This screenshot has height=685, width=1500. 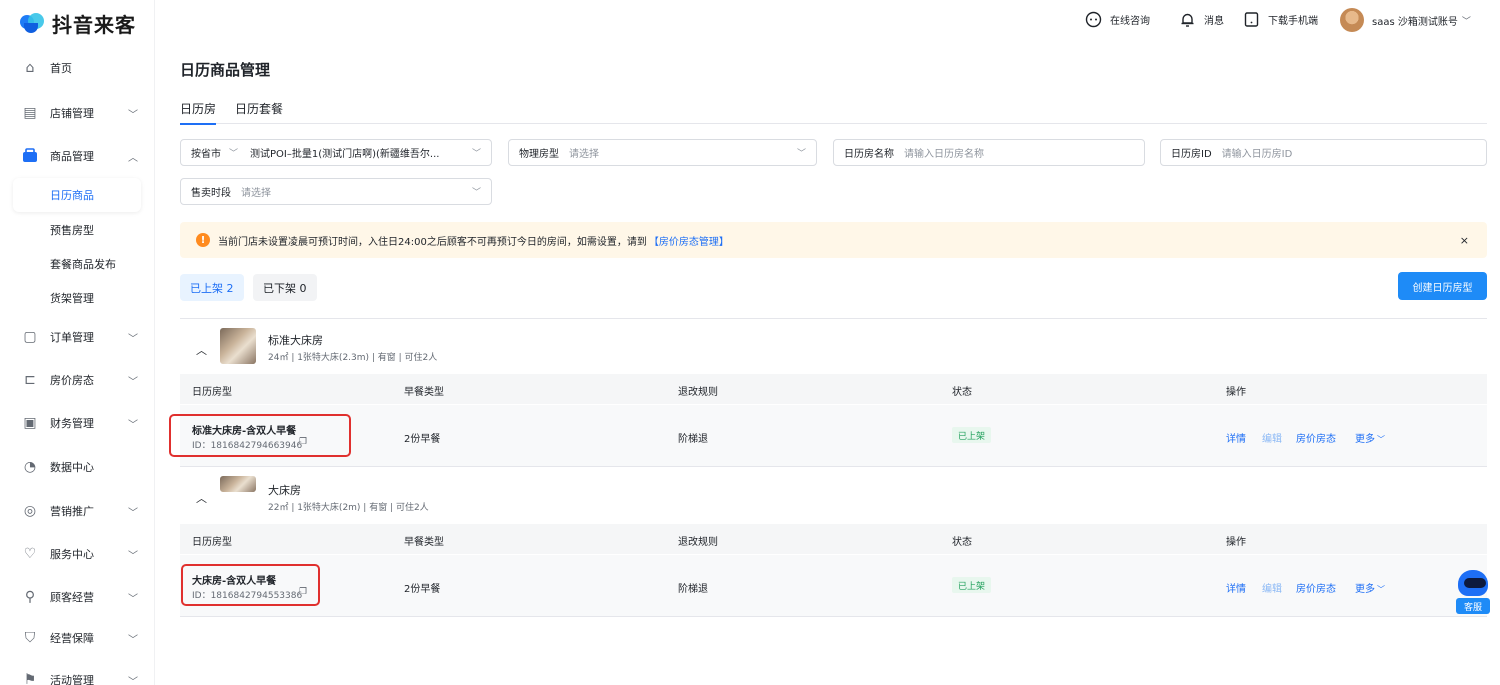 I want to click on sidebar-item-home: ⌂ 首页, so click(x=77, y=68).